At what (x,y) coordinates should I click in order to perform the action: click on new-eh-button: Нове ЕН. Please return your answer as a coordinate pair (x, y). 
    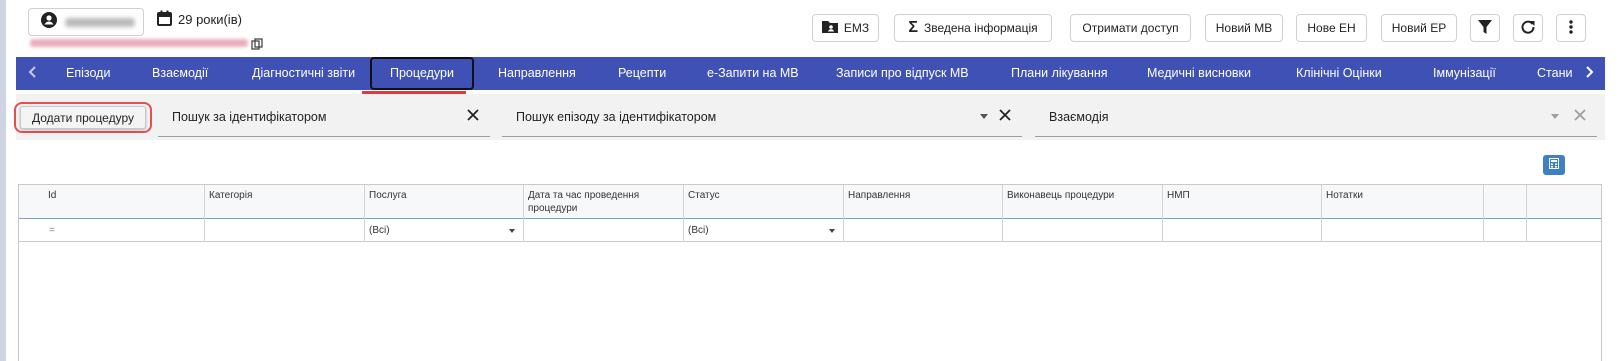
    Looking at the image, I should click on (1331, 28).